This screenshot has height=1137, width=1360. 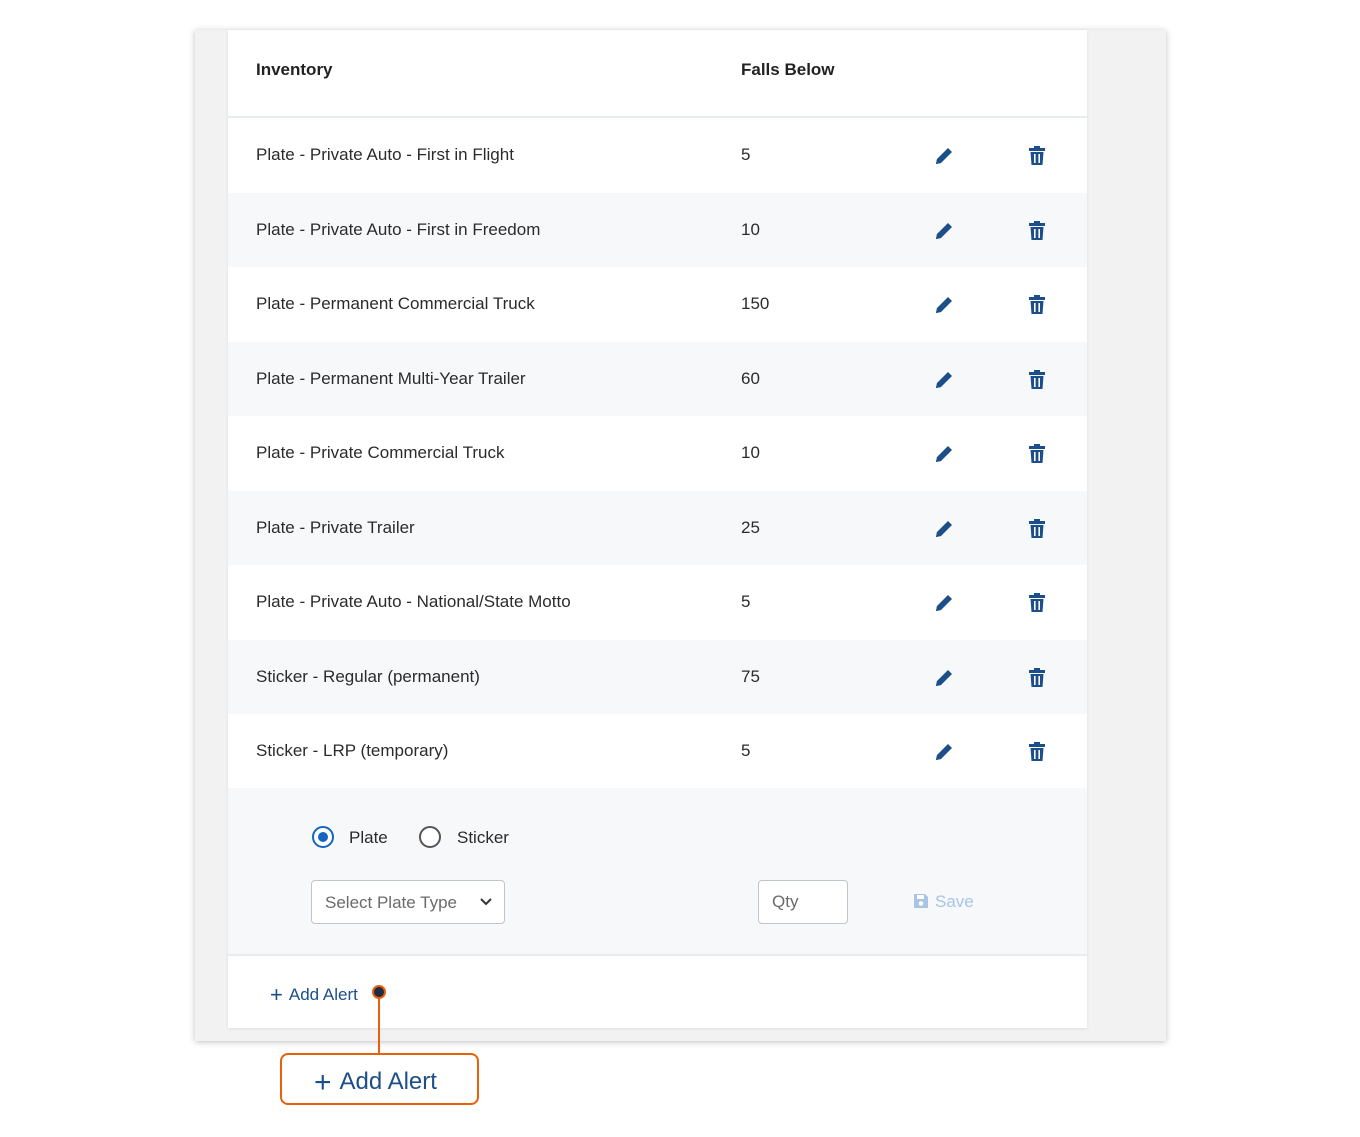 What do you see at coordinates (657, 453) in the screenshot?
I see `table-row: Plate - Private Commercial Truck 10` at bounding box center [657, 453].